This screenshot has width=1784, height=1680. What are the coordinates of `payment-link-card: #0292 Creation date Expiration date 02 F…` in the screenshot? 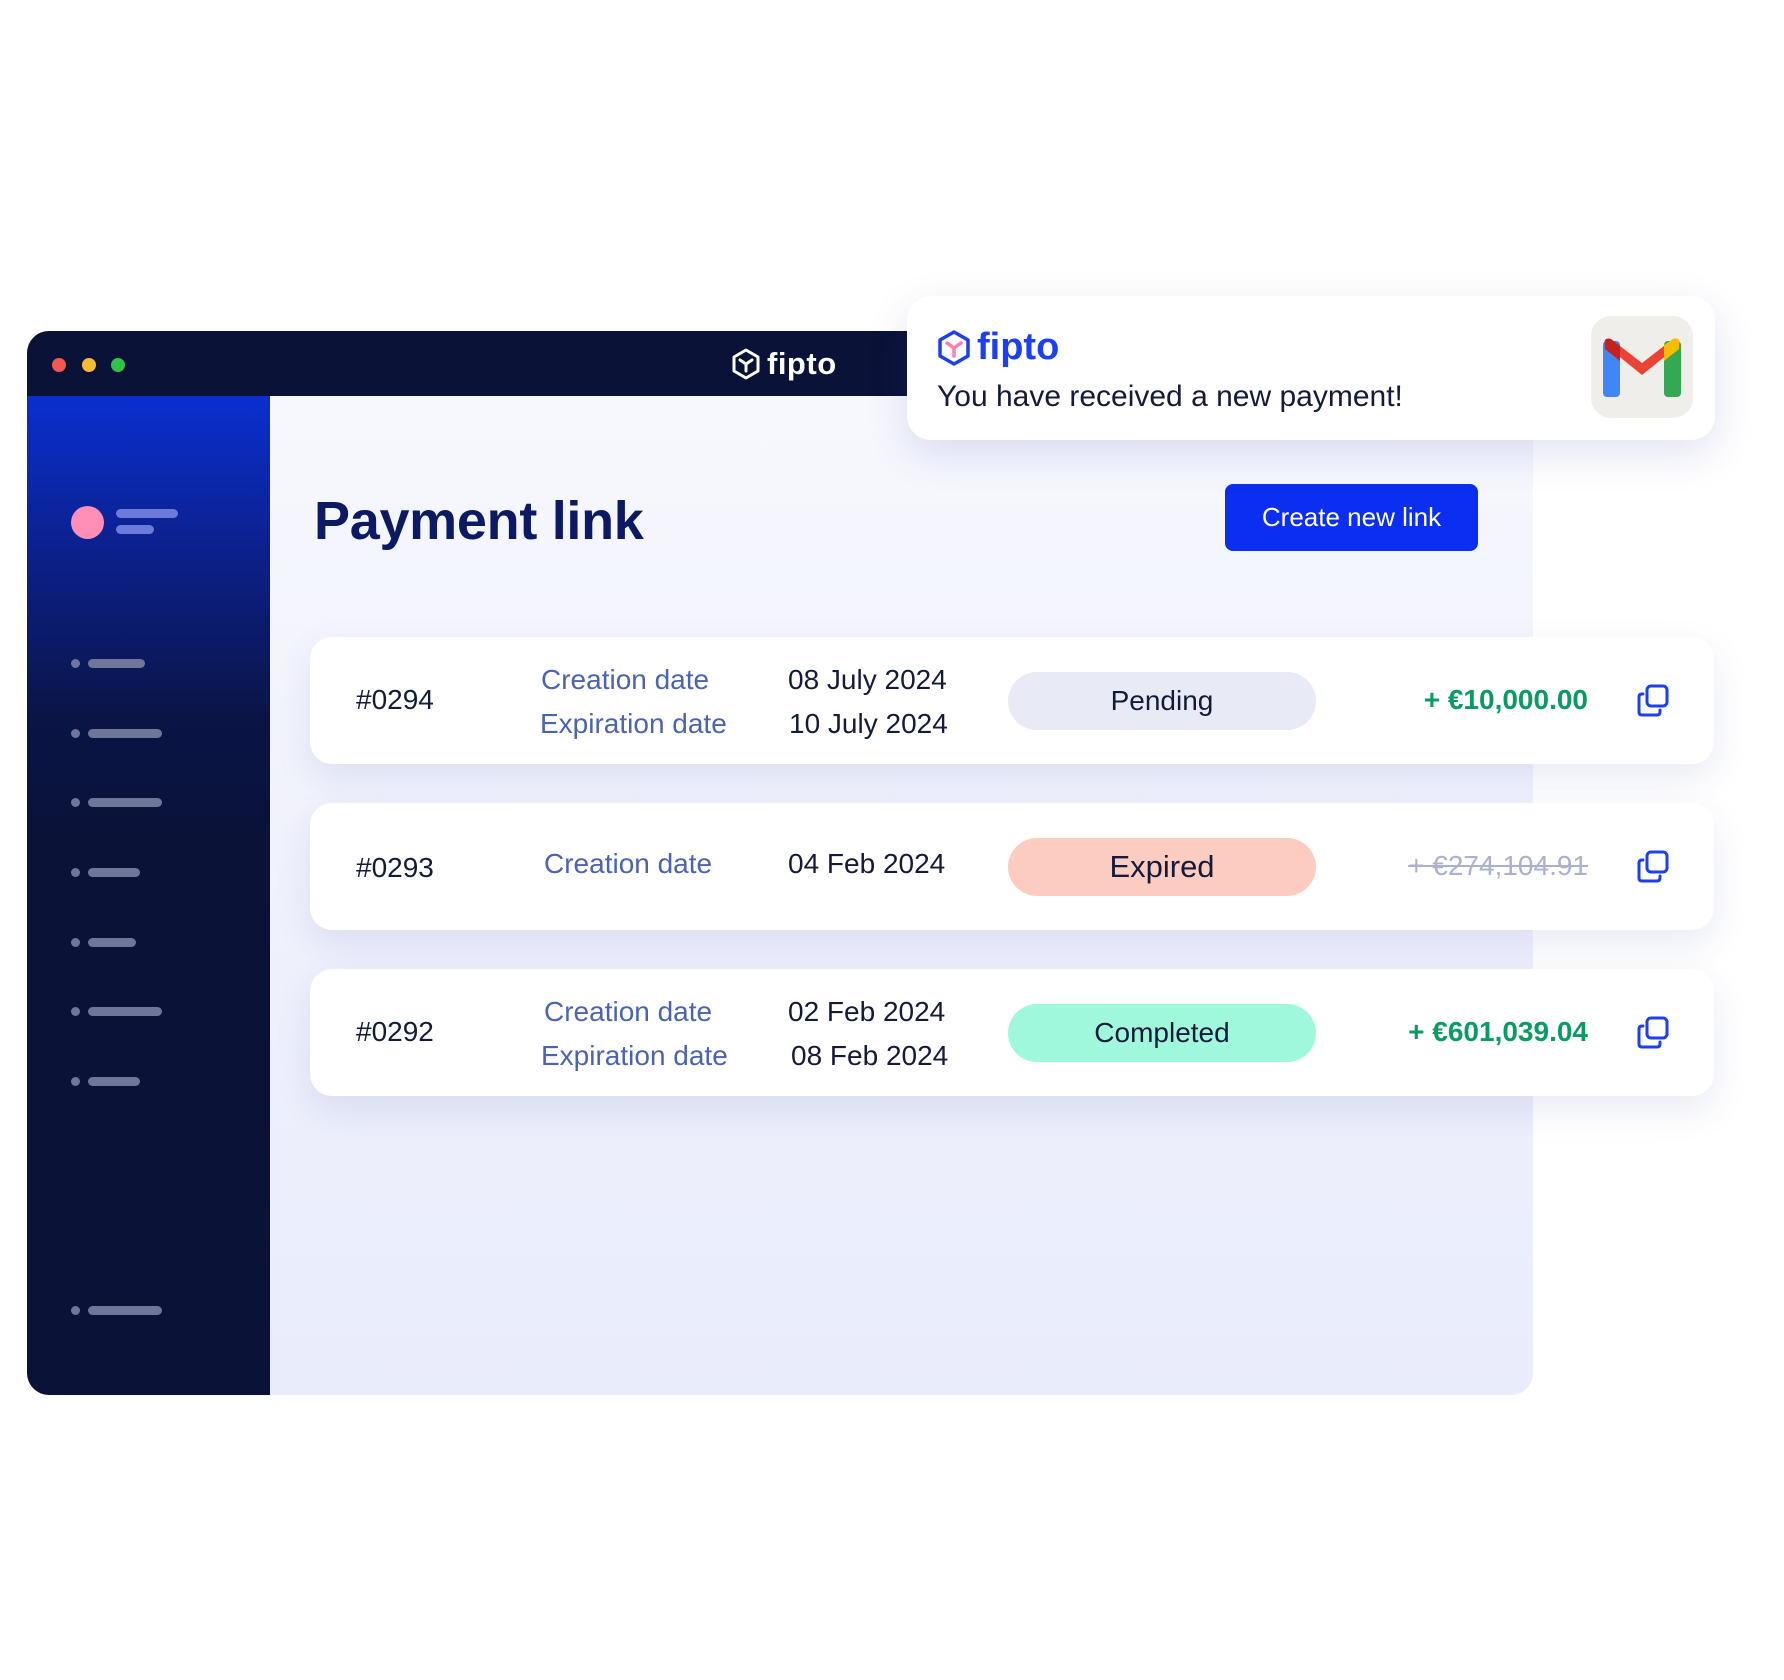 It's located at (1012, 1032).